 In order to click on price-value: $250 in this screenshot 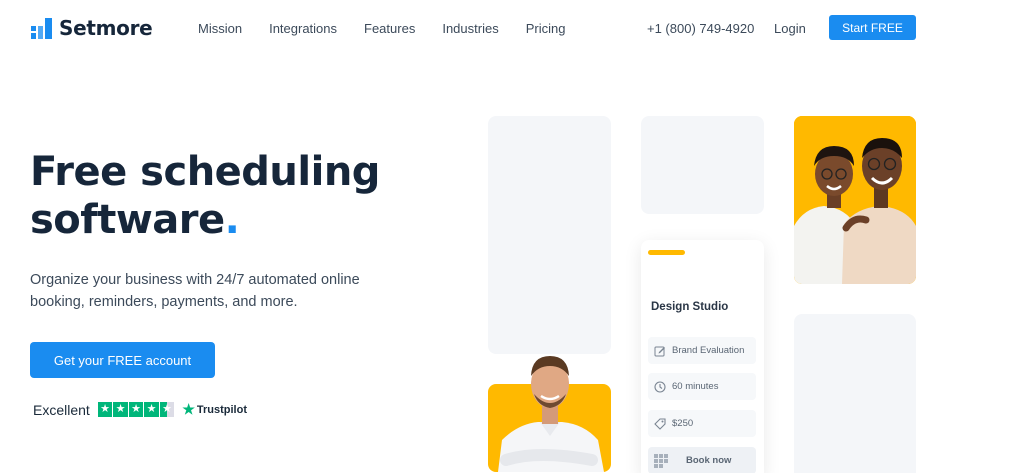, I will do `click(683, 423)`.